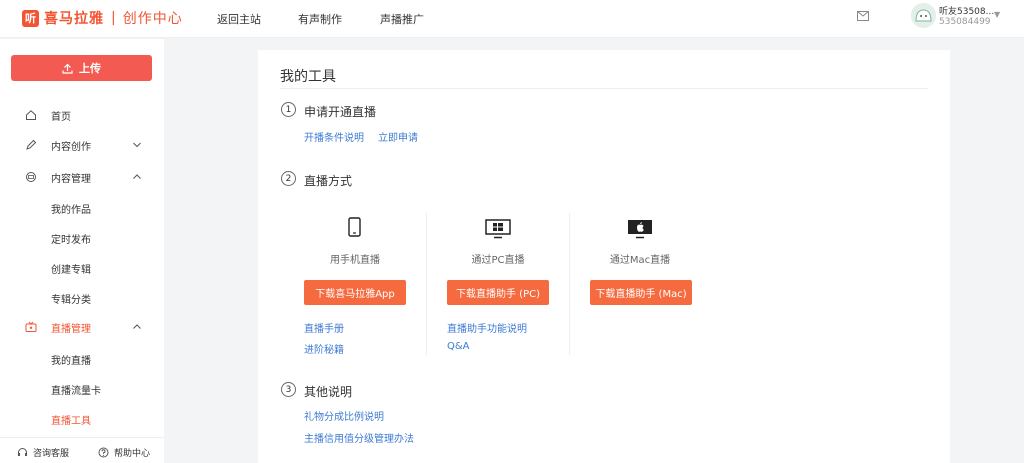 The width and height of the screenshot is (1024, 463). What do you see at coordinates (152, 19) in the screenshot?
I see `logo-subtitle: 创作中心` at bounding box center [152, 19].